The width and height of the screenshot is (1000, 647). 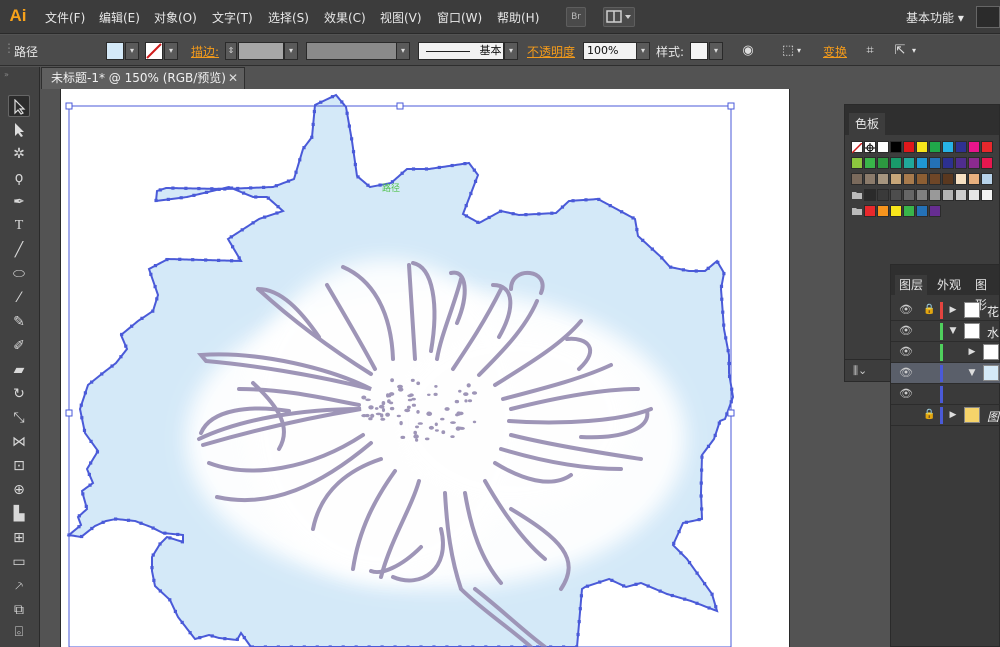 I want to click on panel-options-dropdown: ▾, so click(x=914, y=50).